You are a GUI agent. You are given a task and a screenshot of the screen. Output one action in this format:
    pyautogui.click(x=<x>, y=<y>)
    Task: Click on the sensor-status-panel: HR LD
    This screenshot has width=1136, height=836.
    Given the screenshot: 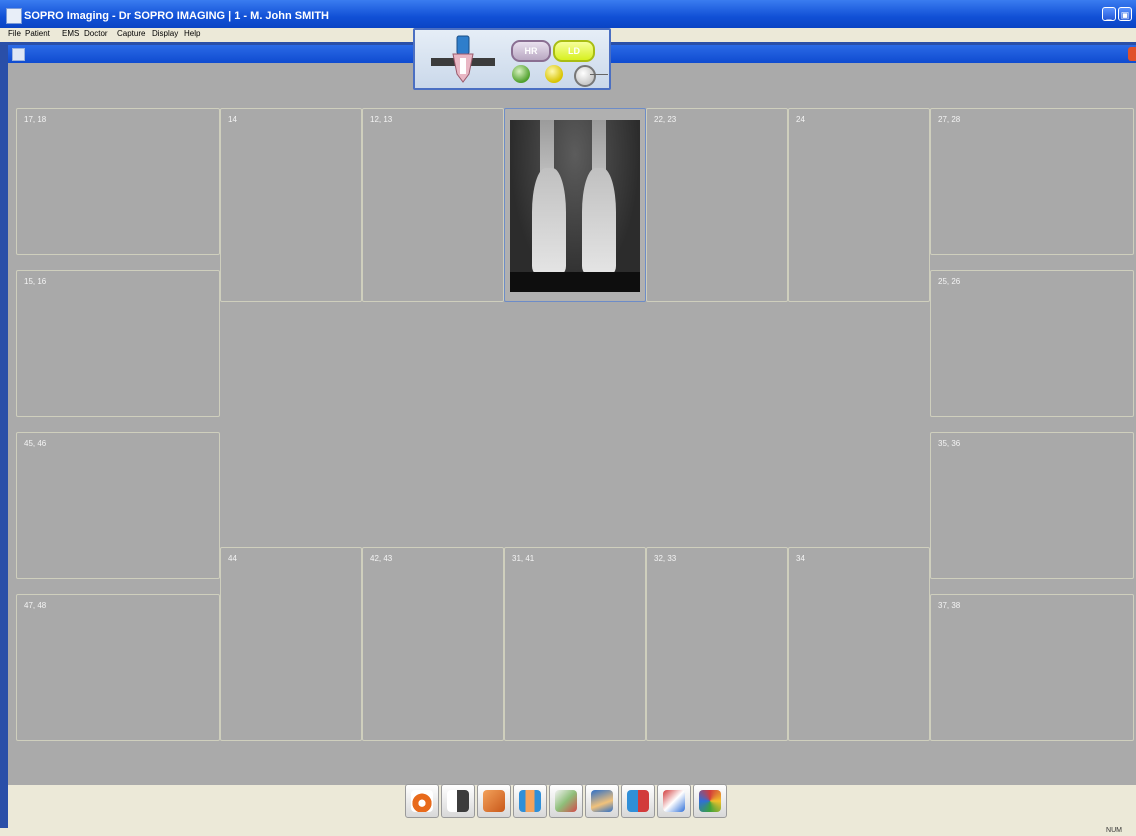 What is the action you would take?
    pyautogui.click(x=512, y=59)
    